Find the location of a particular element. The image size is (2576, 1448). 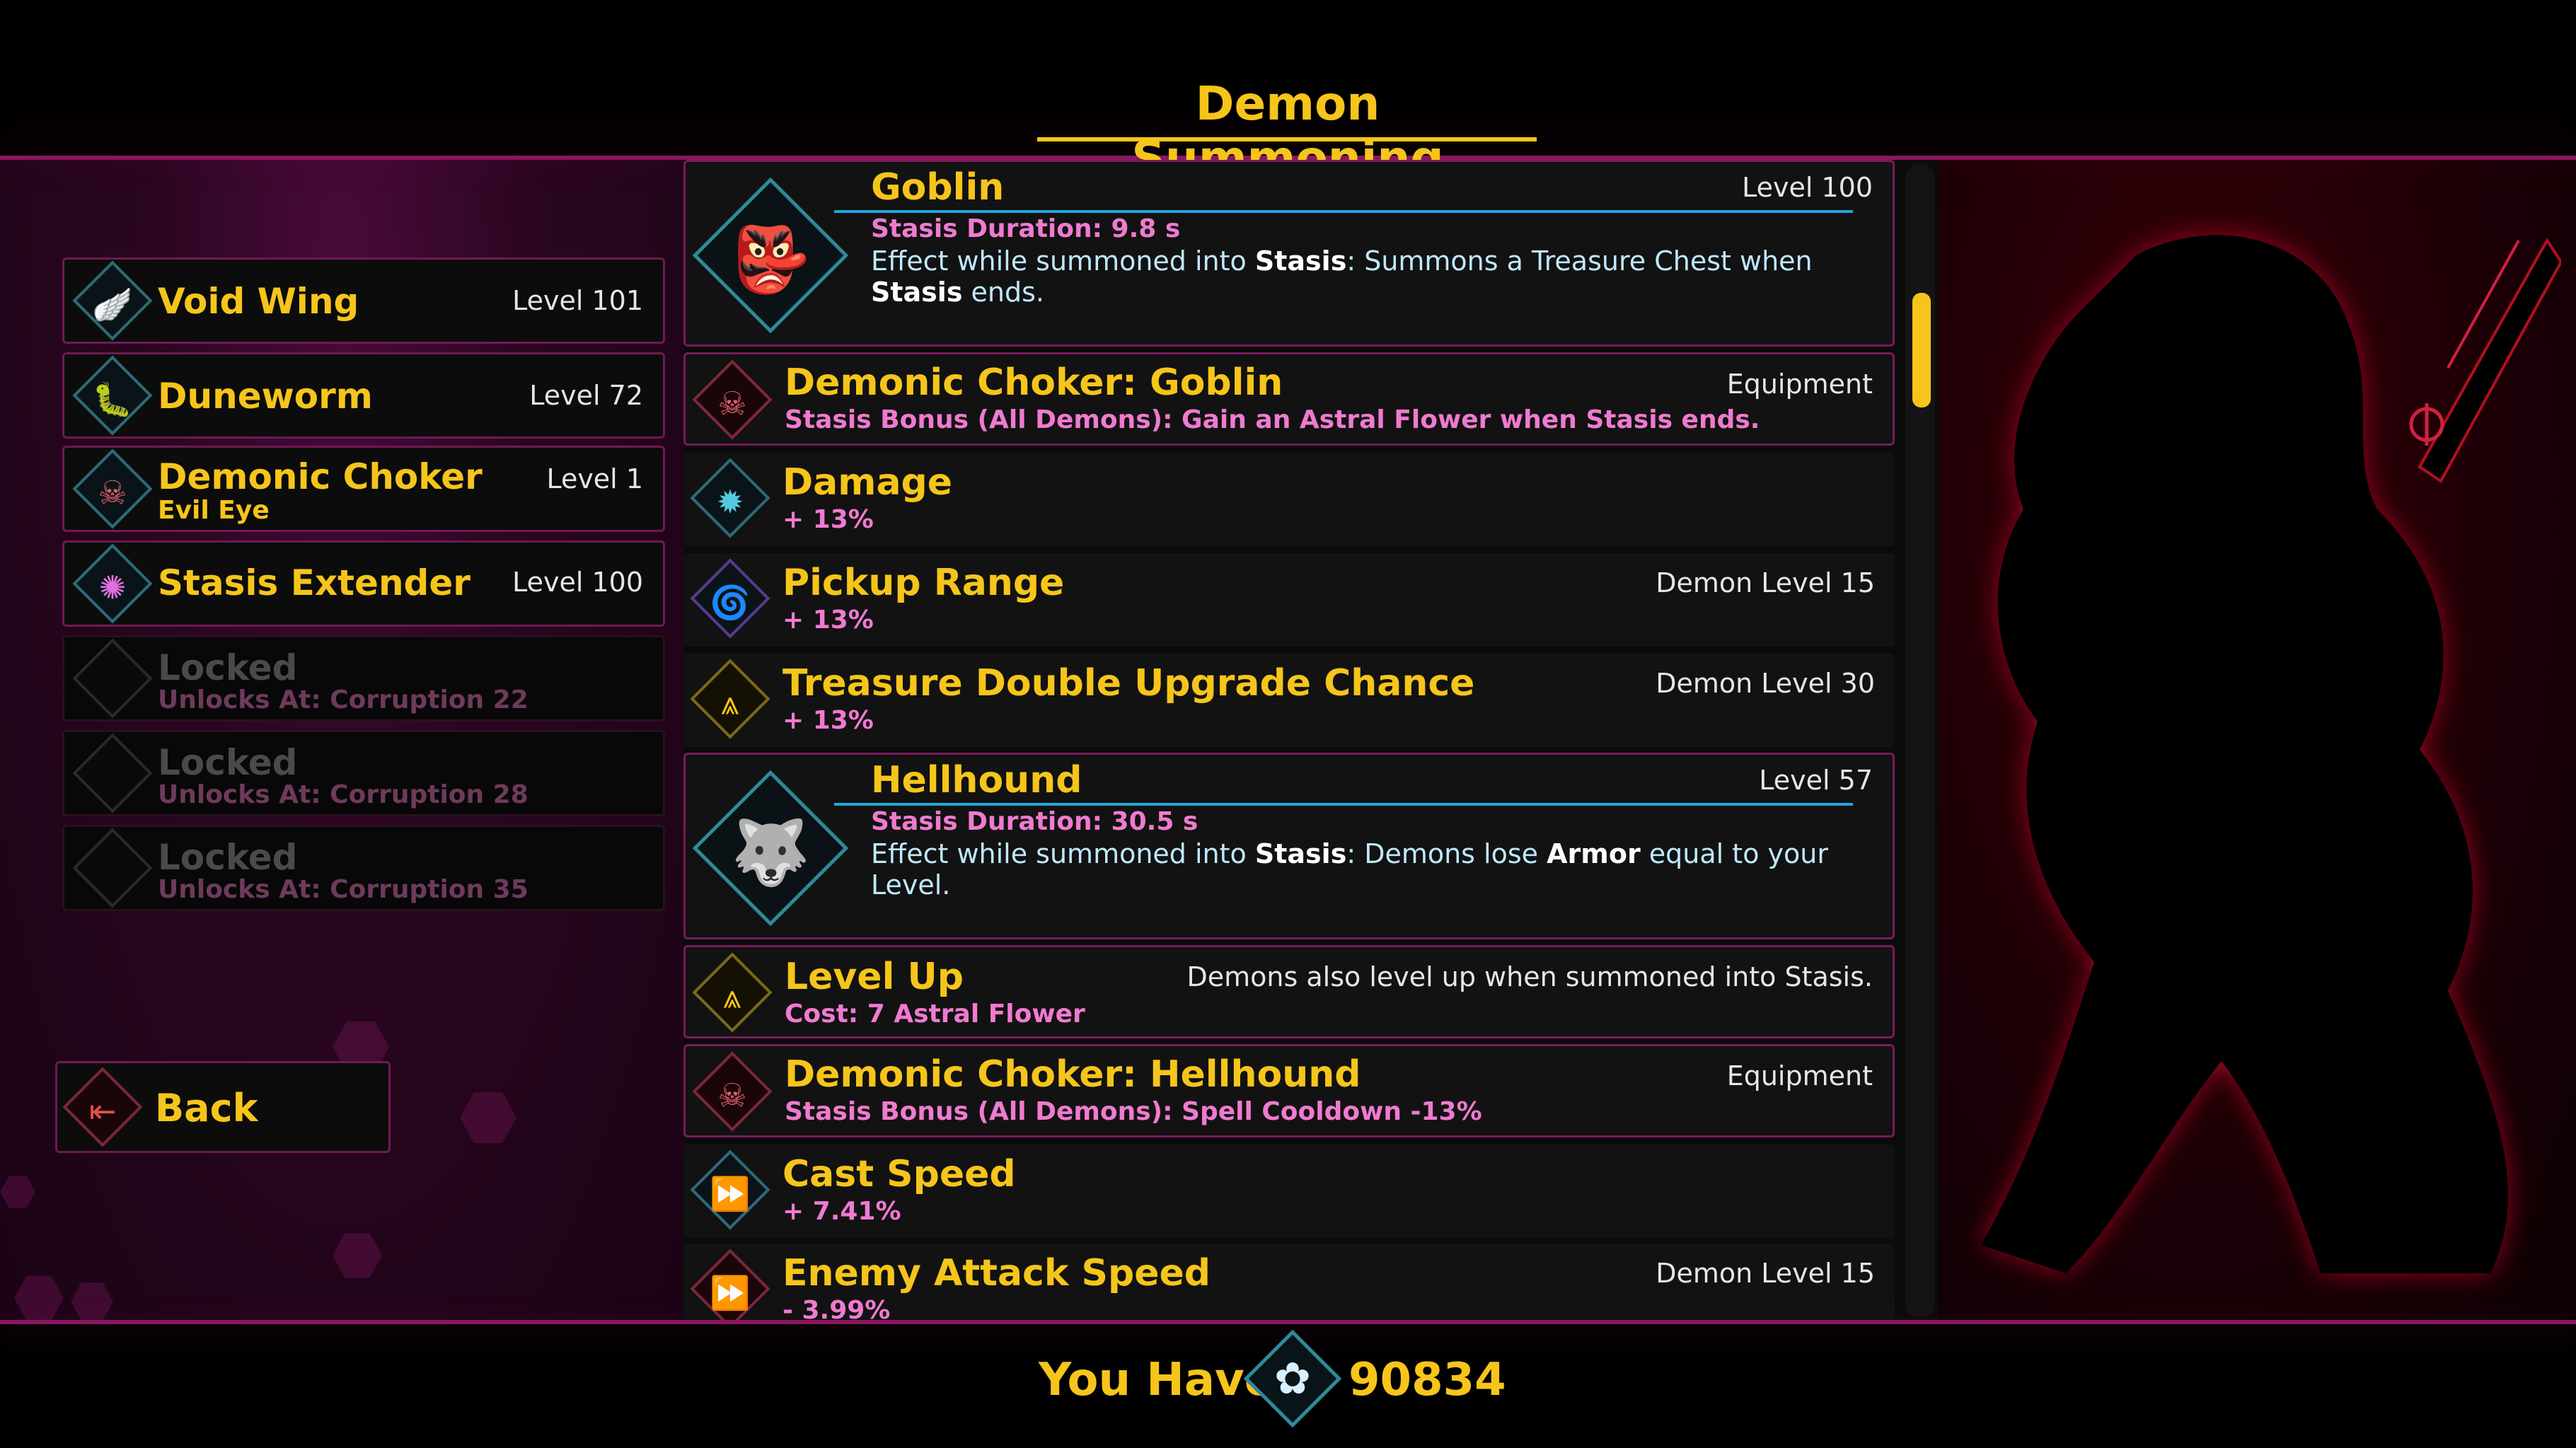

goblin-portrait-frame: 👺 is located at coordinates (770, 255).